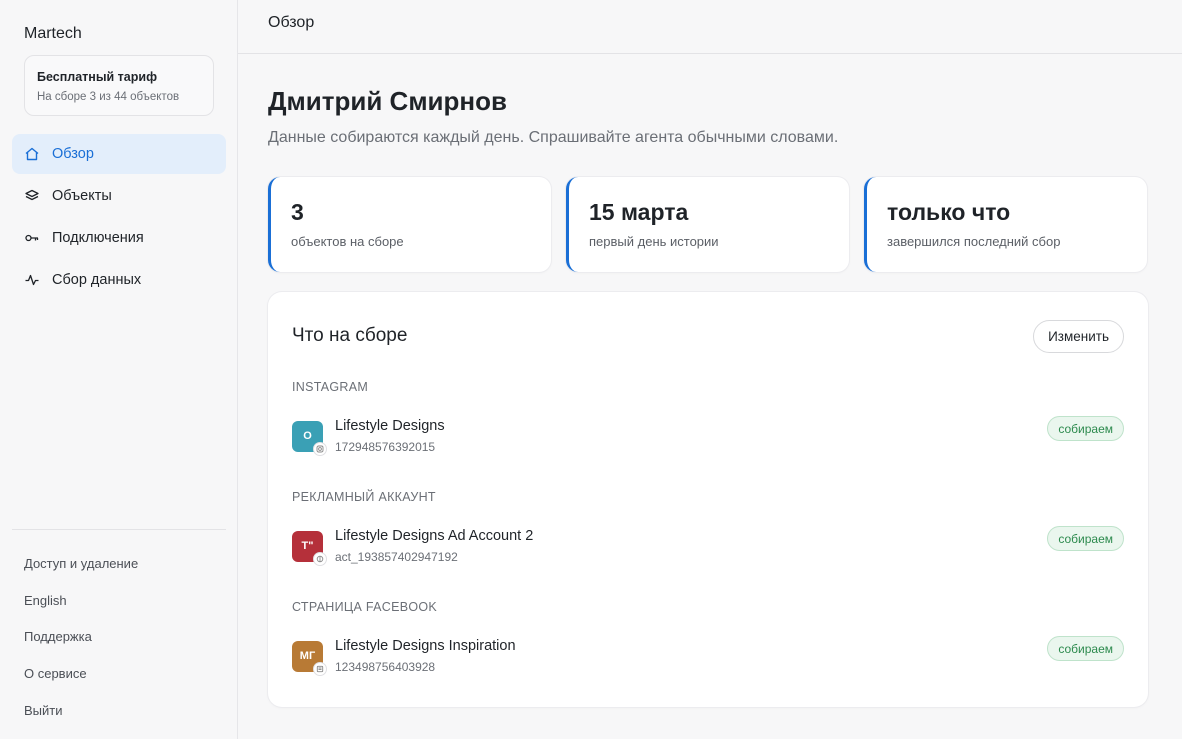  Describe the element at coordinates (320, 668) in the screenshot. I see `page-icon` at that location.